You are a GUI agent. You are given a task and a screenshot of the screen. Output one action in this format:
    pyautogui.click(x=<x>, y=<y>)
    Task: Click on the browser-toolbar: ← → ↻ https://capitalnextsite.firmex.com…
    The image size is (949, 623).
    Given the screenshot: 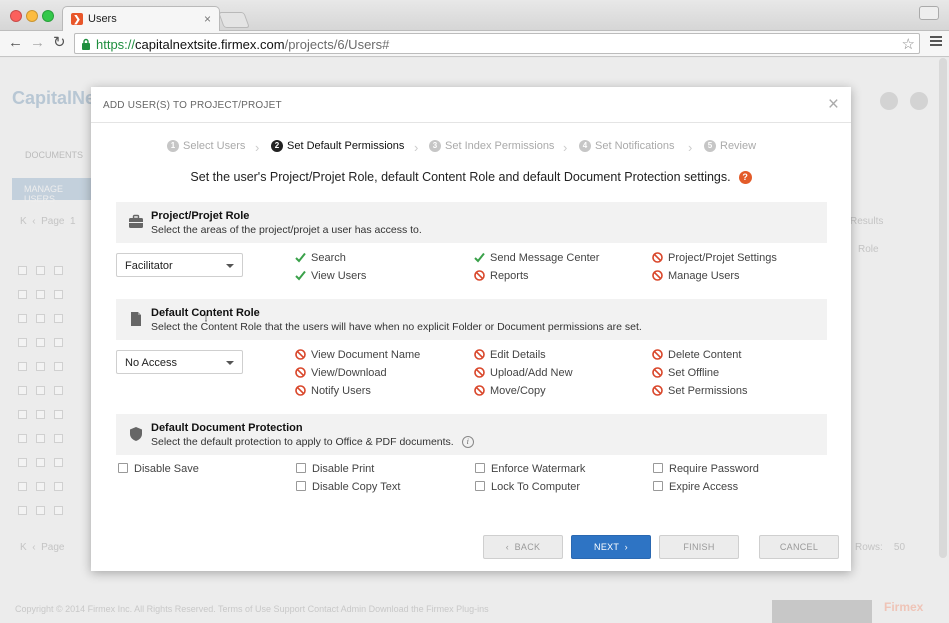 What is the action you would take?
    pyautogui.click(x=474, y=44)
    